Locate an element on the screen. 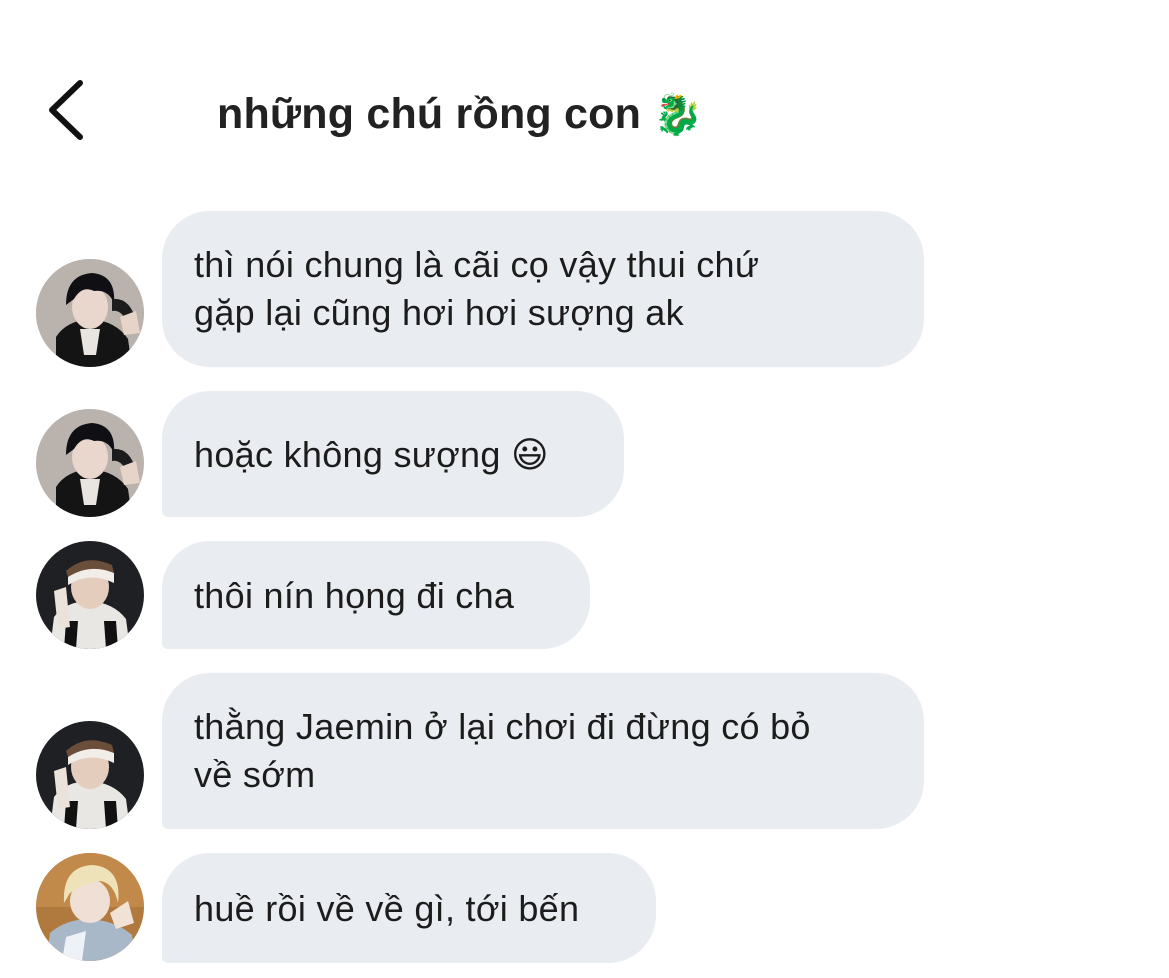 The image size is (1169, 978). message-row: thôi nín họng đi cha is located at coordinates (584, 595).